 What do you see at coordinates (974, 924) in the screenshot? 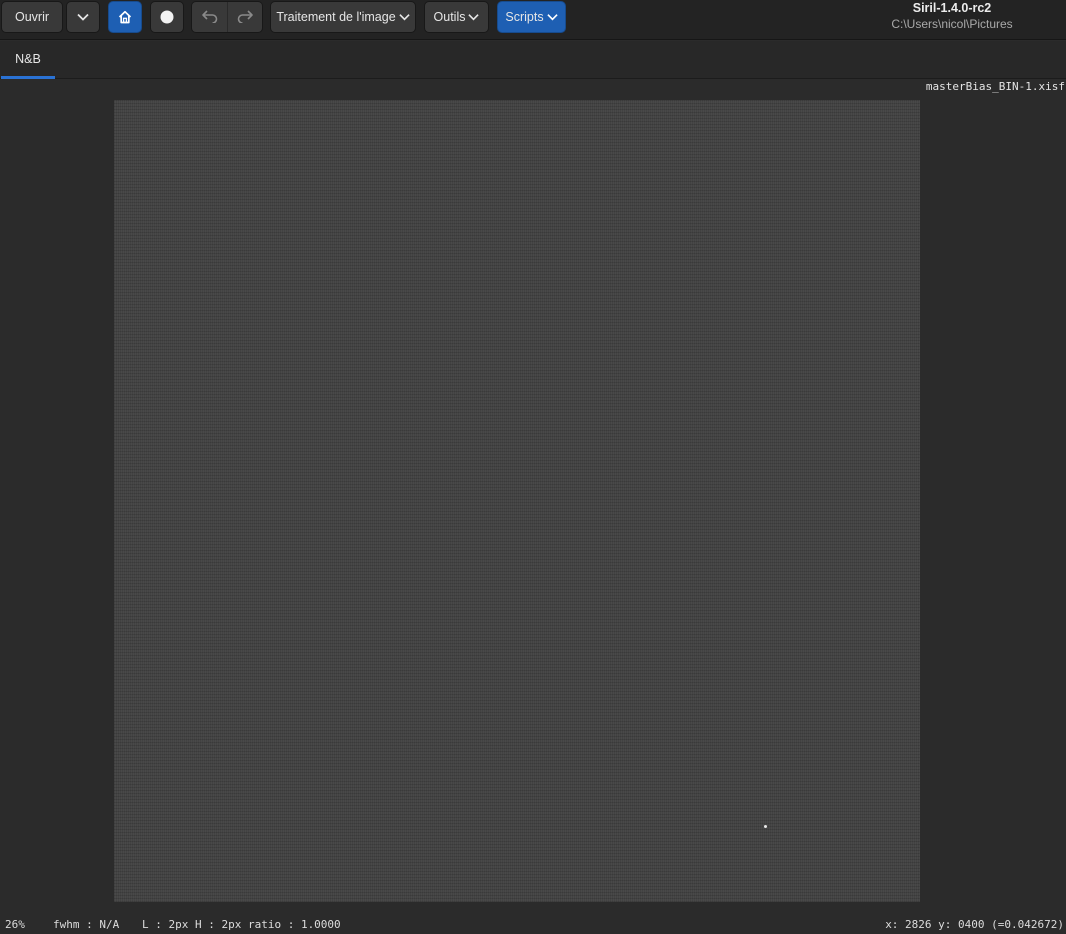
I see `cursor-readout: x: 2826 y: 0400 (=0.042672)` at bounding box center [974, 924].